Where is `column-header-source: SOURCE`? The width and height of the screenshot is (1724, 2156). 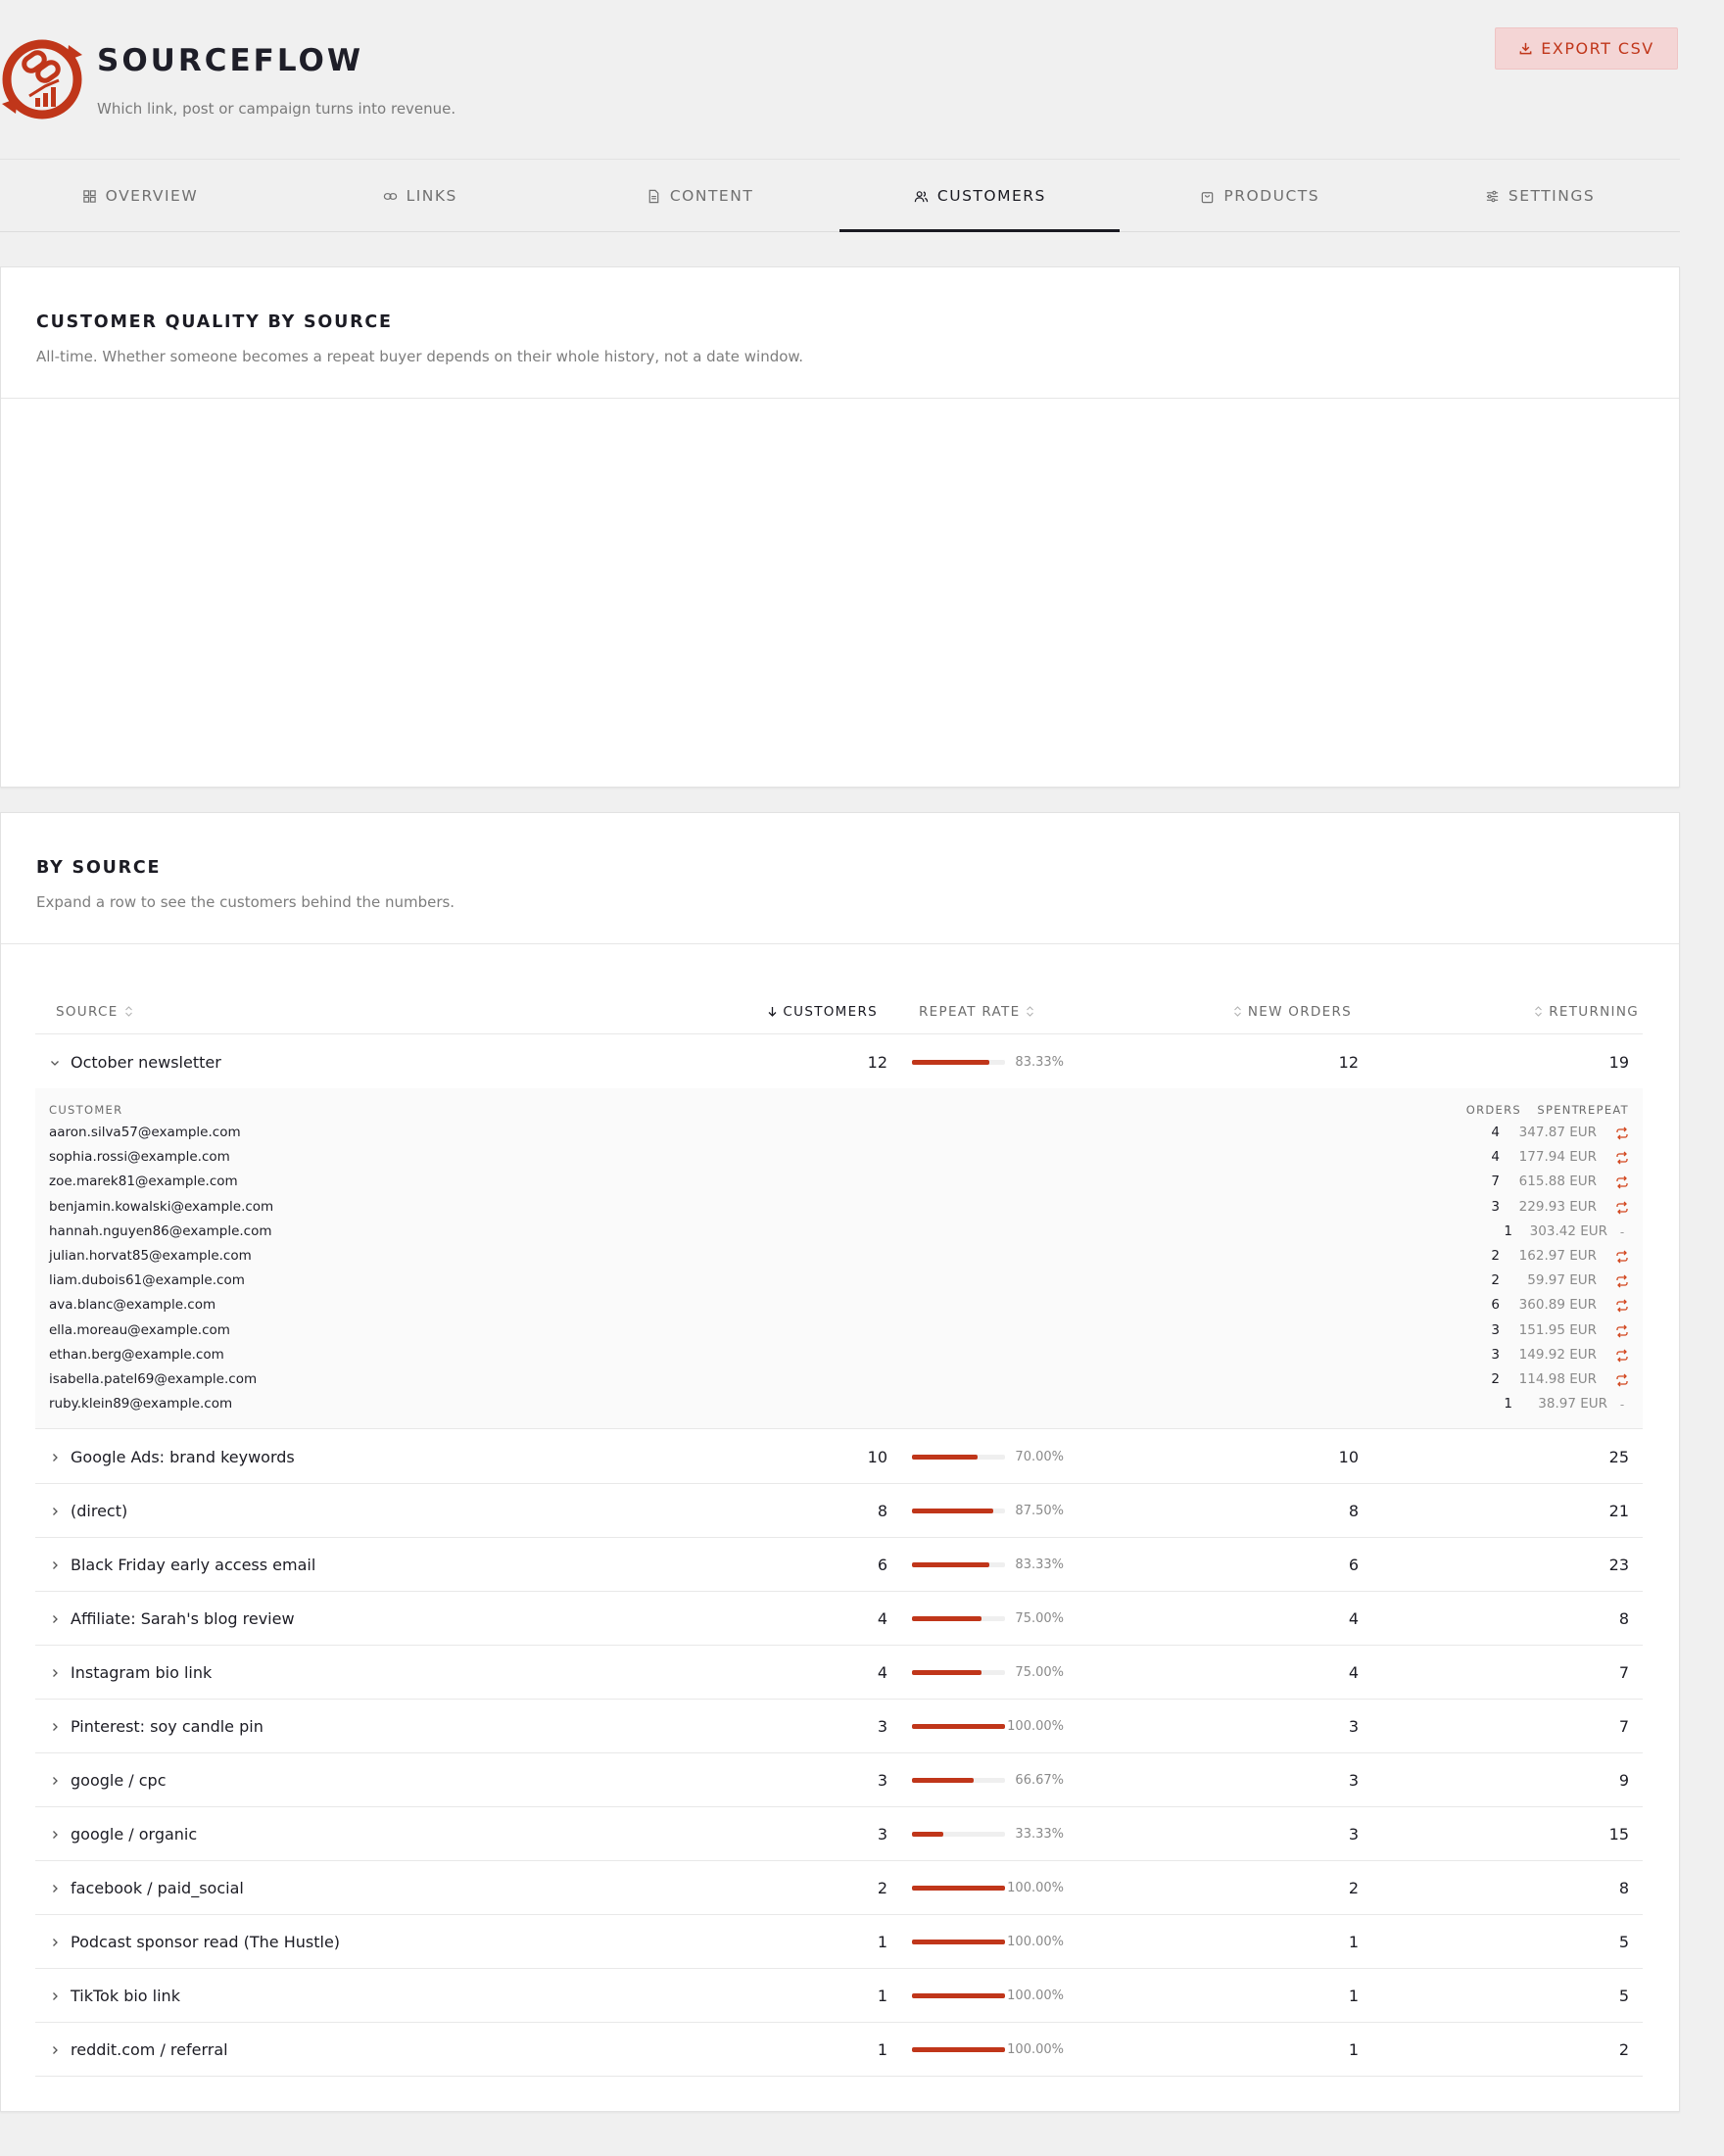
column-header-source: SOURCE is located at coordinates (94, 1011).